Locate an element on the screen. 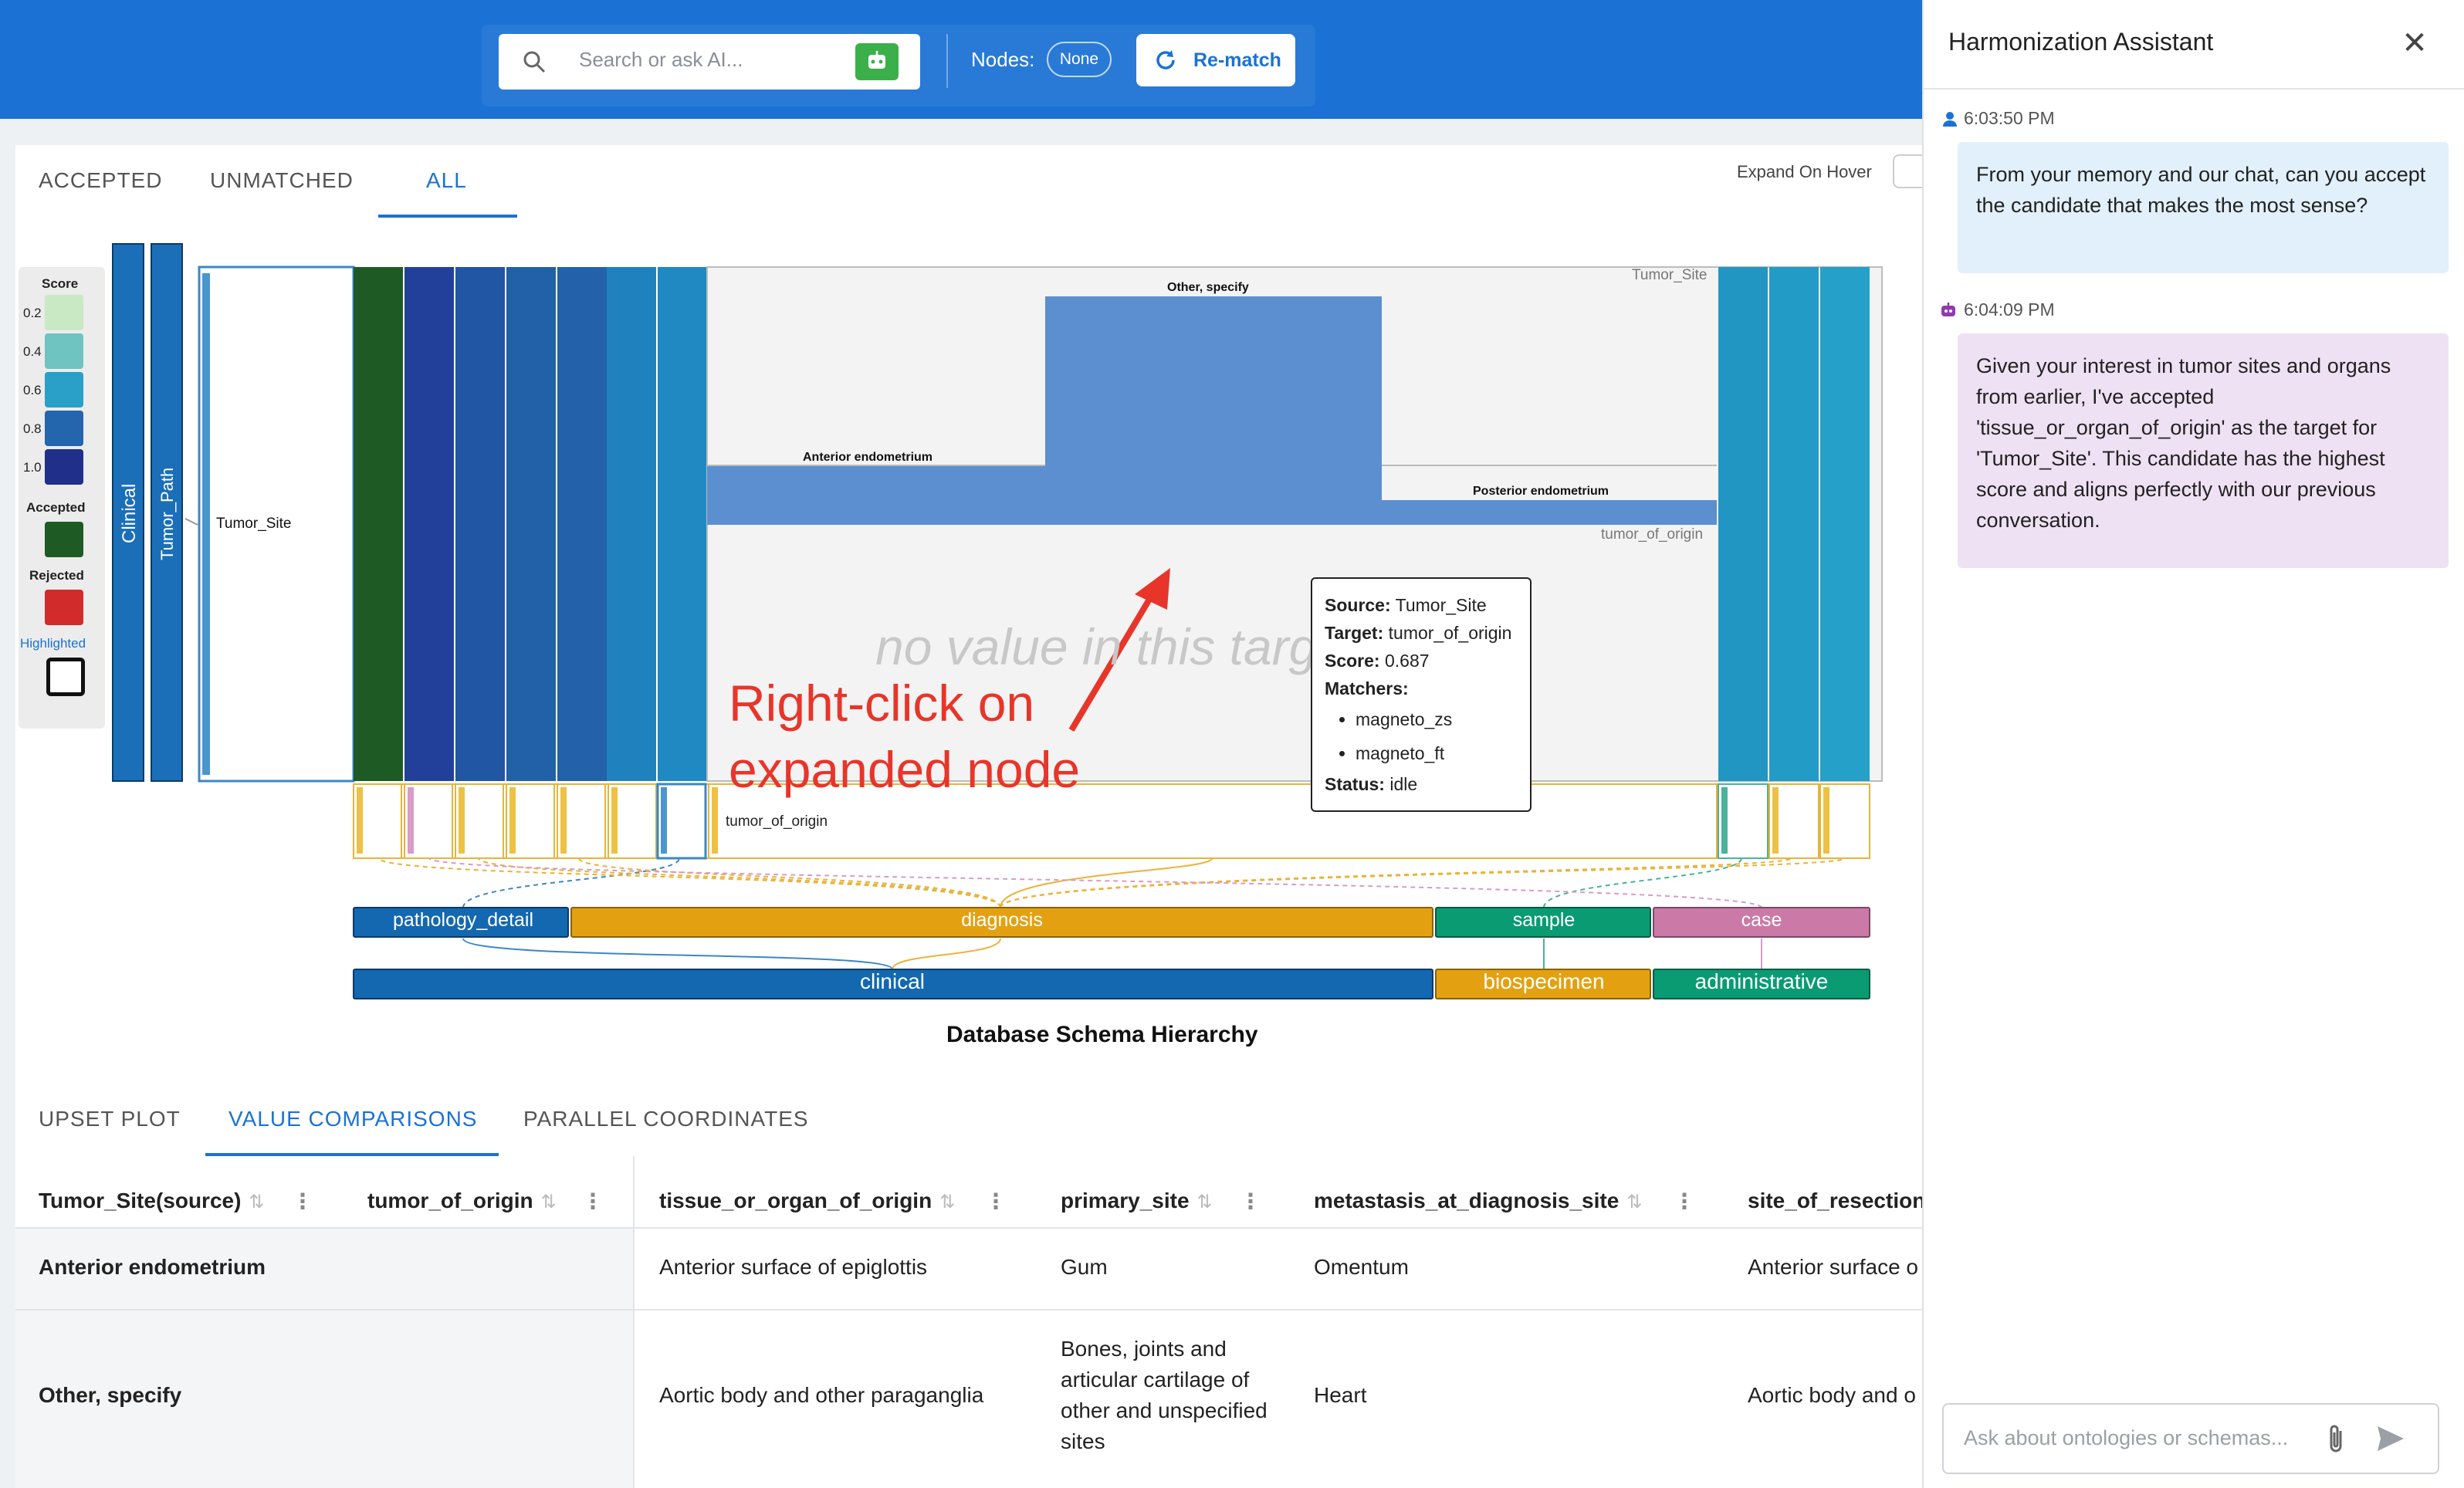 The height and width of the screenshot is (1488, 2464). tooltip-target-row: Target: tumor_of_origin is located at coordinates (1421, 633).